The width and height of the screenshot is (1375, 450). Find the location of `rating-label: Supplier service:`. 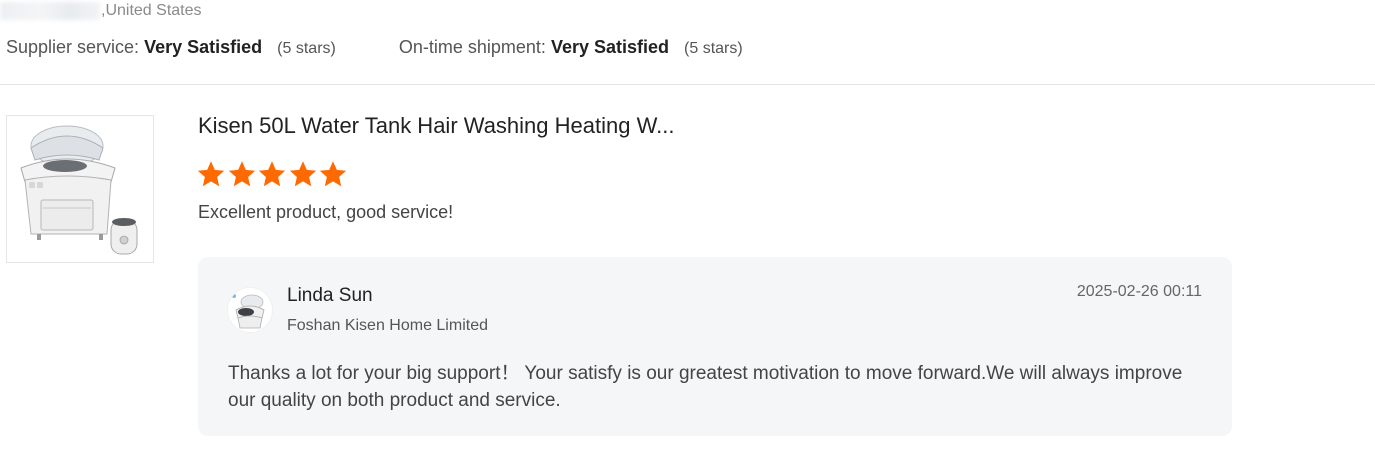

rating-label: Supplier service: is located at coordinates (73, 47).